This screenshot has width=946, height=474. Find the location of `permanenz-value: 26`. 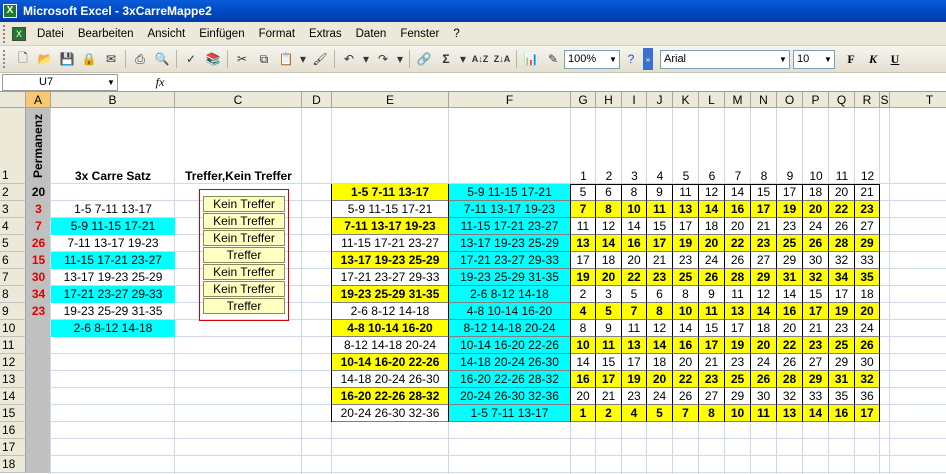

permanenz-value: 26 is located at coordinates (38, 243).